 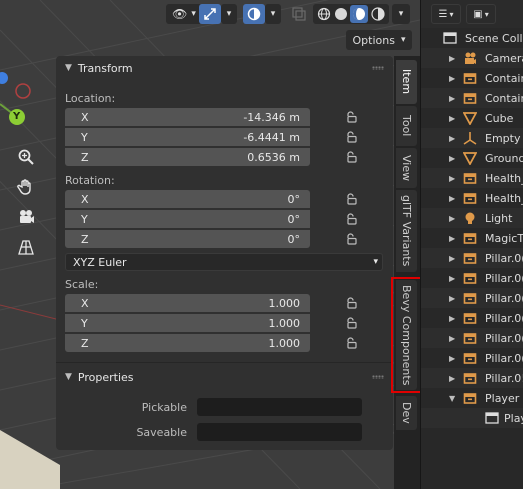 I want to click on rotation-x-field: X 0°, so click(x=187, y=199).